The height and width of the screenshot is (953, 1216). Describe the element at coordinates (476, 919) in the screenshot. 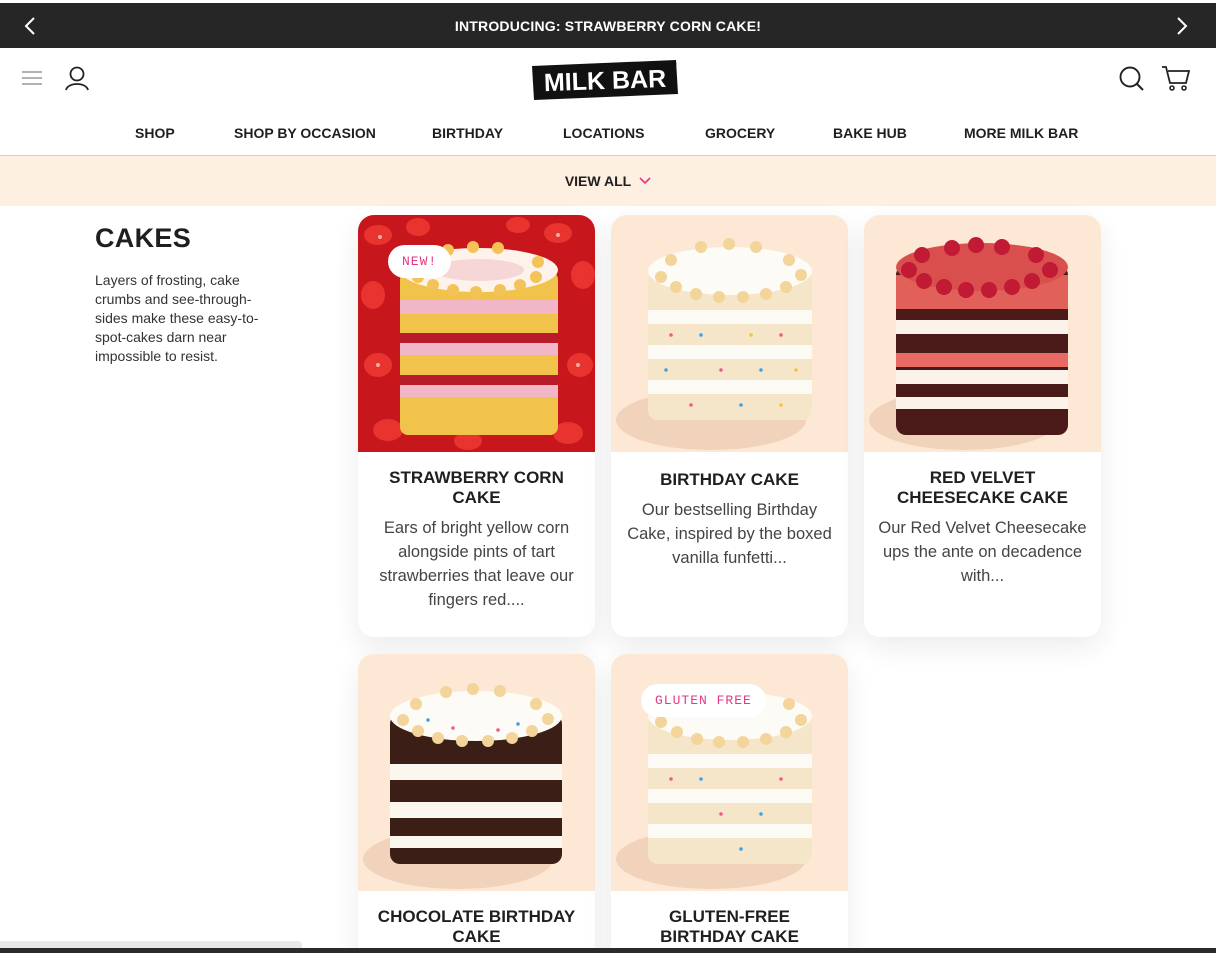

I see `product-title: CHOCOLATE BIRTHDAY CAKE` at that location.